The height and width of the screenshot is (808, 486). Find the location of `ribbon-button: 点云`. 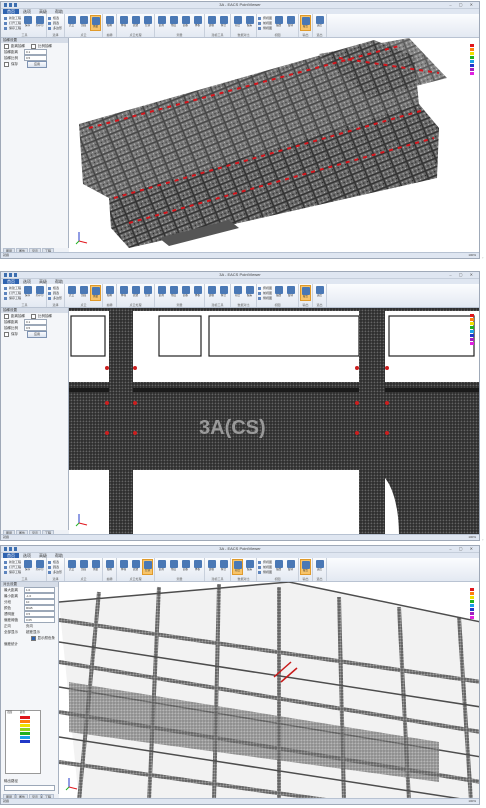

ribbon-button: 点云 is located at coordinates (71, 23).